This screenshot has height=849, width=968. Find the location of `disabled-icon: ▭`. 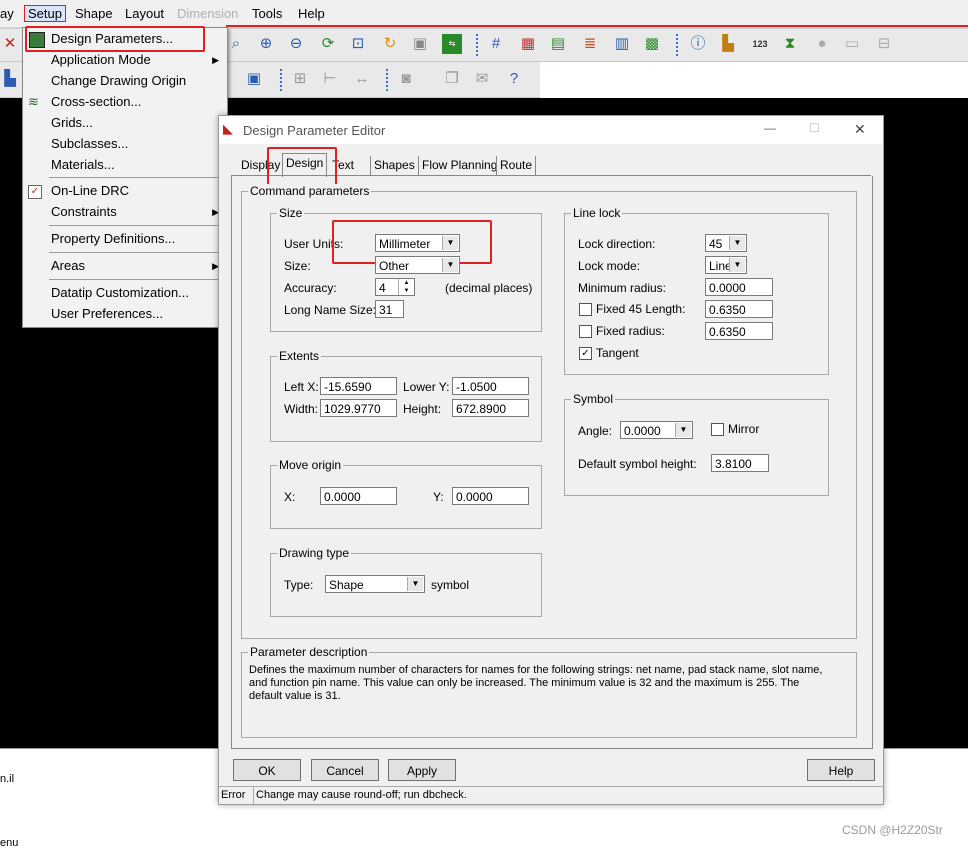

disabled-icon: ▭ is located at coordinates (852, 44).